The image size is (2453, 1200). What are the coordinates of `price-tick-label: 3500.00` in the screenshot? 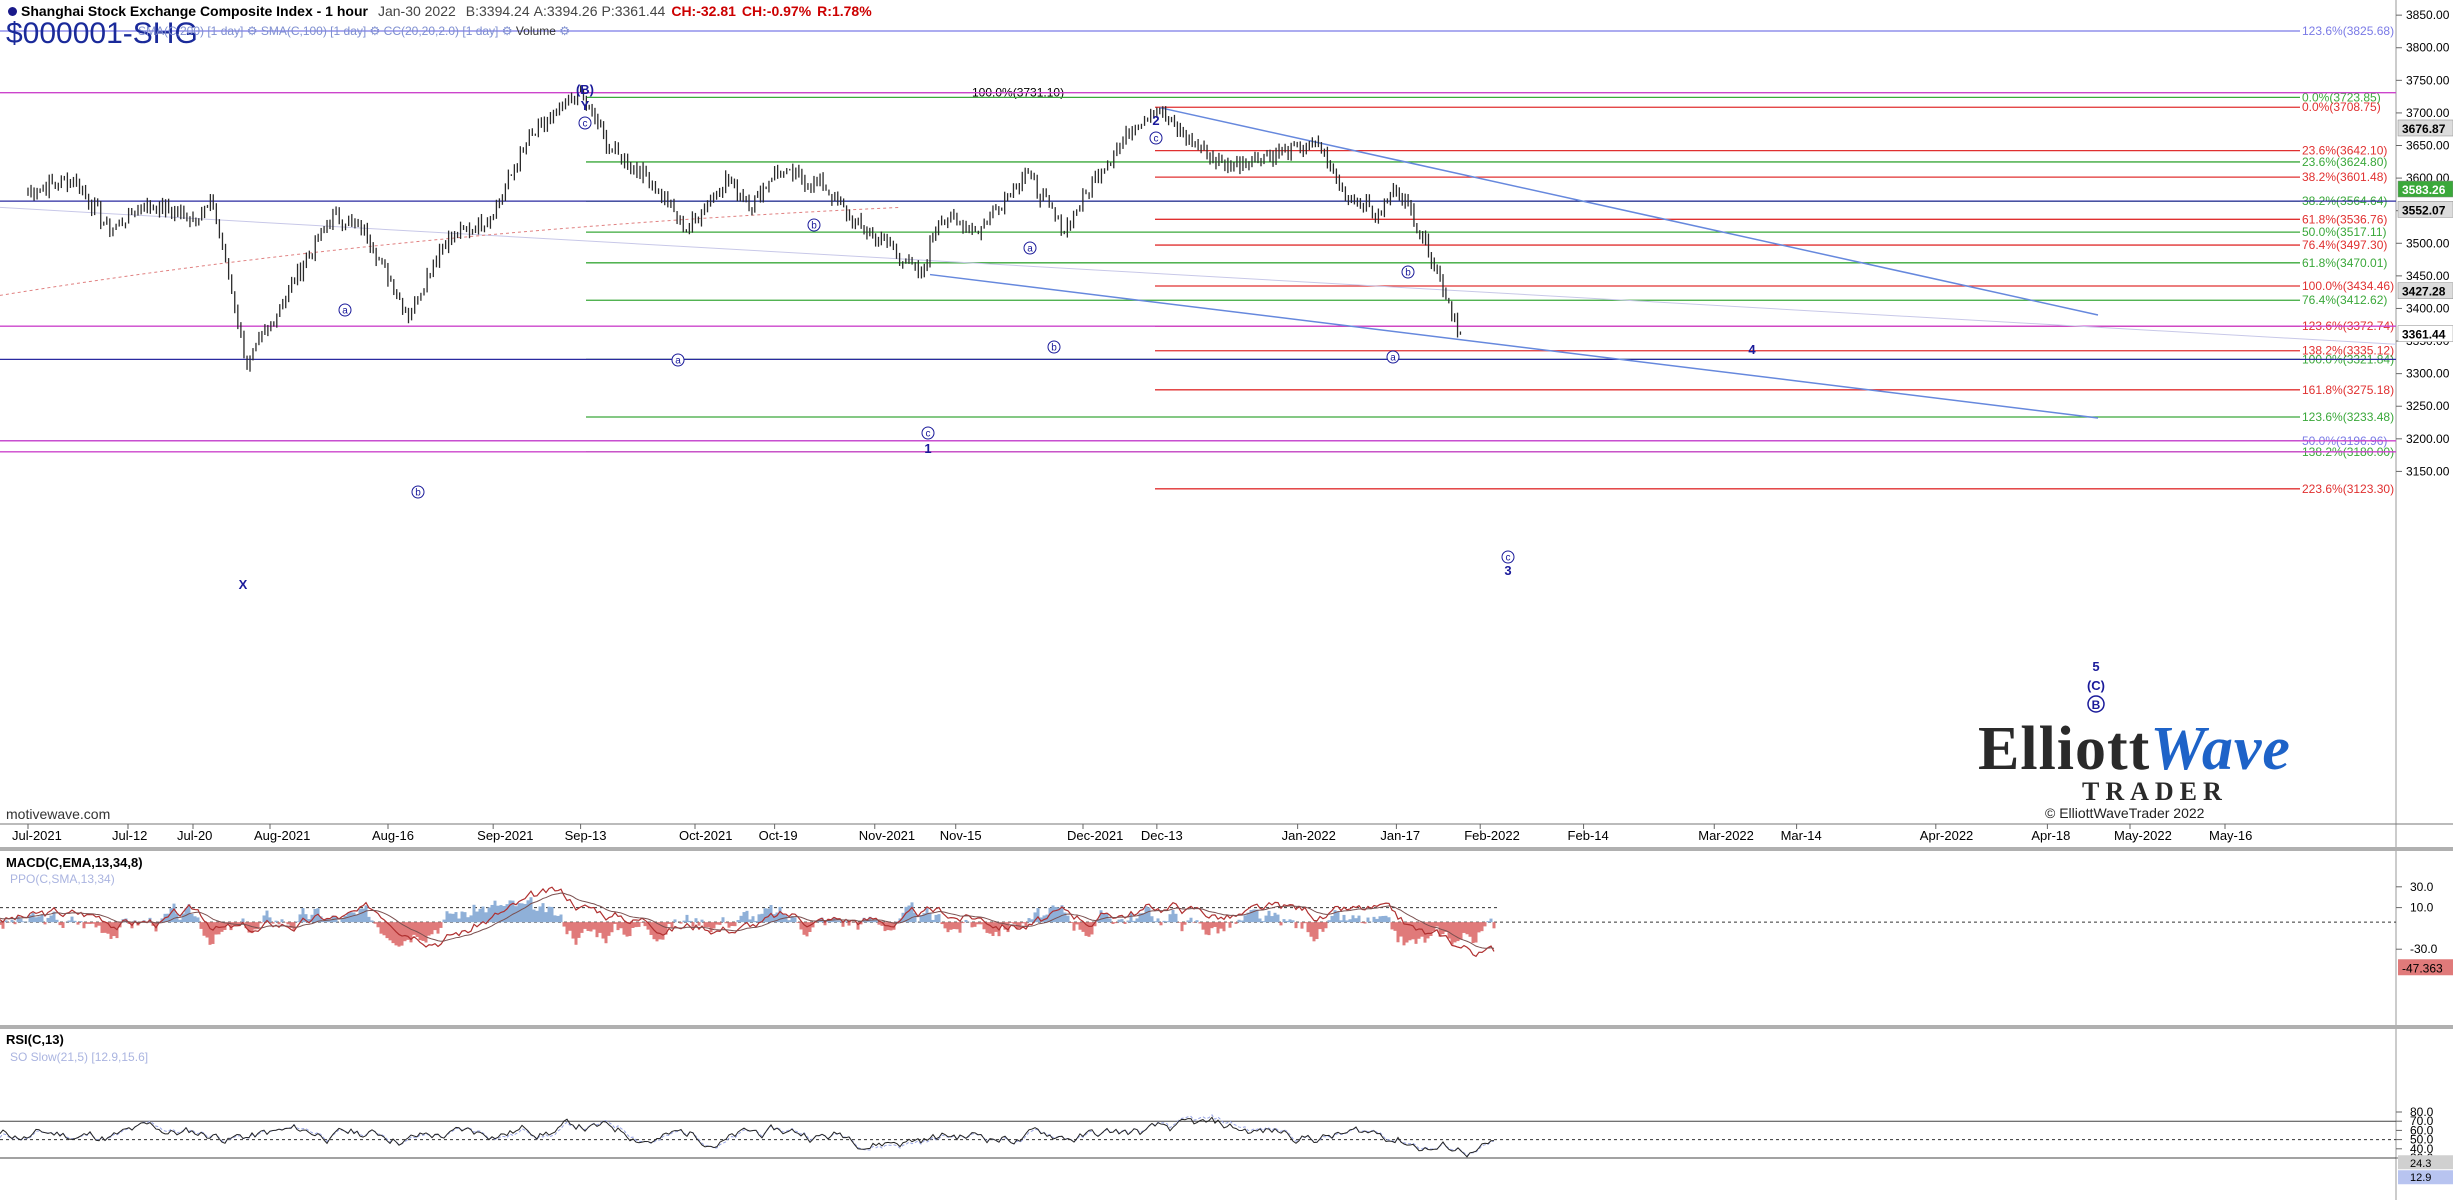 It's located at (2428, 243).